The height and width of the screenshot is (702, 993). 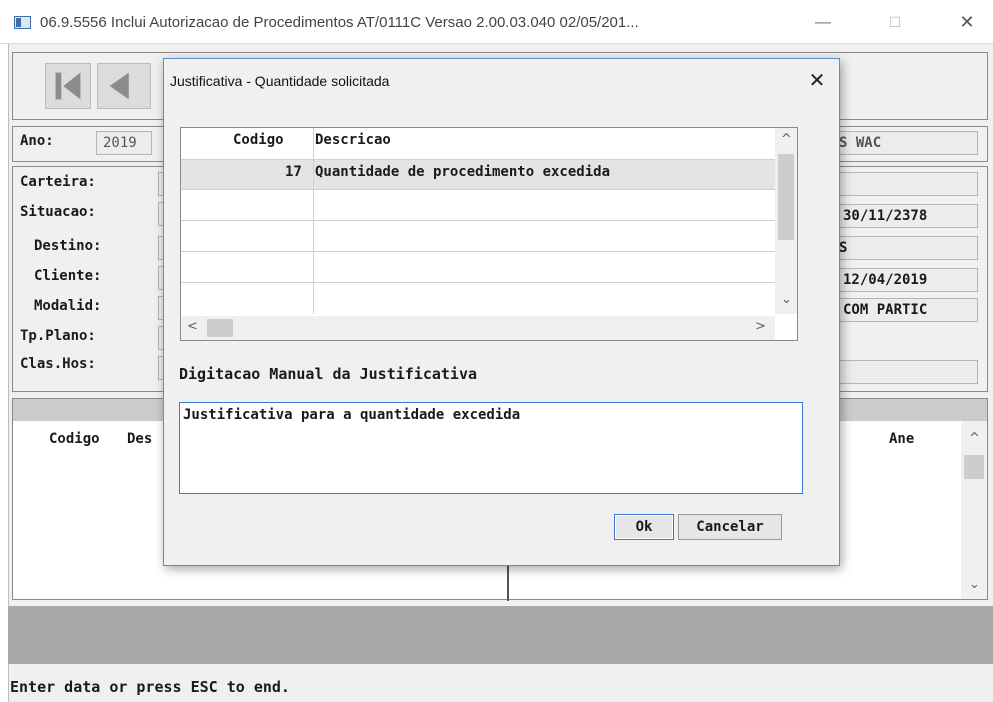 I want to click on right-field-6: COM PARTIC, so click(x=907, y=310).